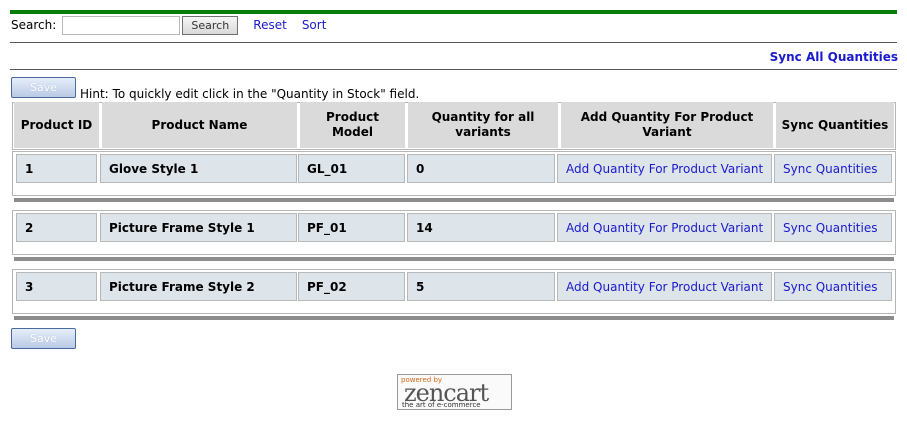 This screenshot has height=422, width=907. I want to click on cell-product-id: 1, so click(56, 168).